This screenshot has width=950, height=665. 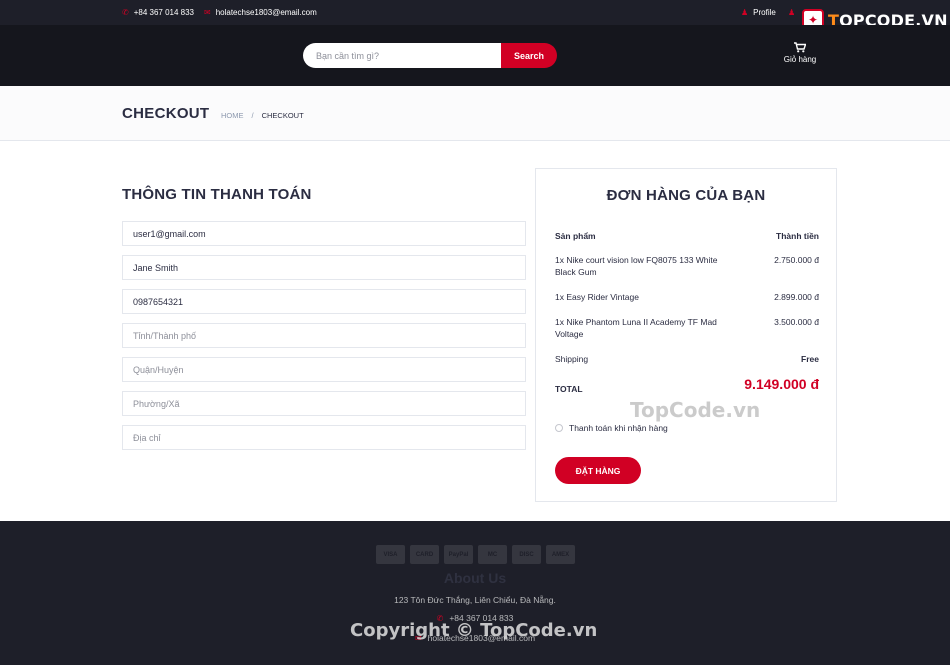 What do you see at coordinates (800, 59) in the screenshot?
I see `cart-label: Giỏ hàng` at bounding box center [800, 59].